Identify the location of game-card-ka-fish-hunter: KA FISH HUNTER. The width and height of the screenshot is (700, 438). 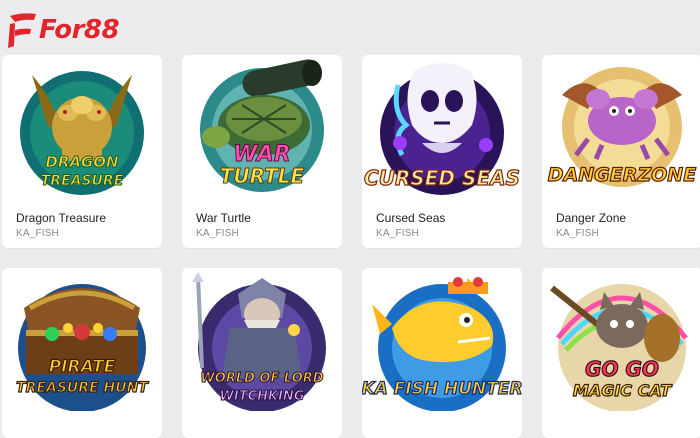
(442, 353).